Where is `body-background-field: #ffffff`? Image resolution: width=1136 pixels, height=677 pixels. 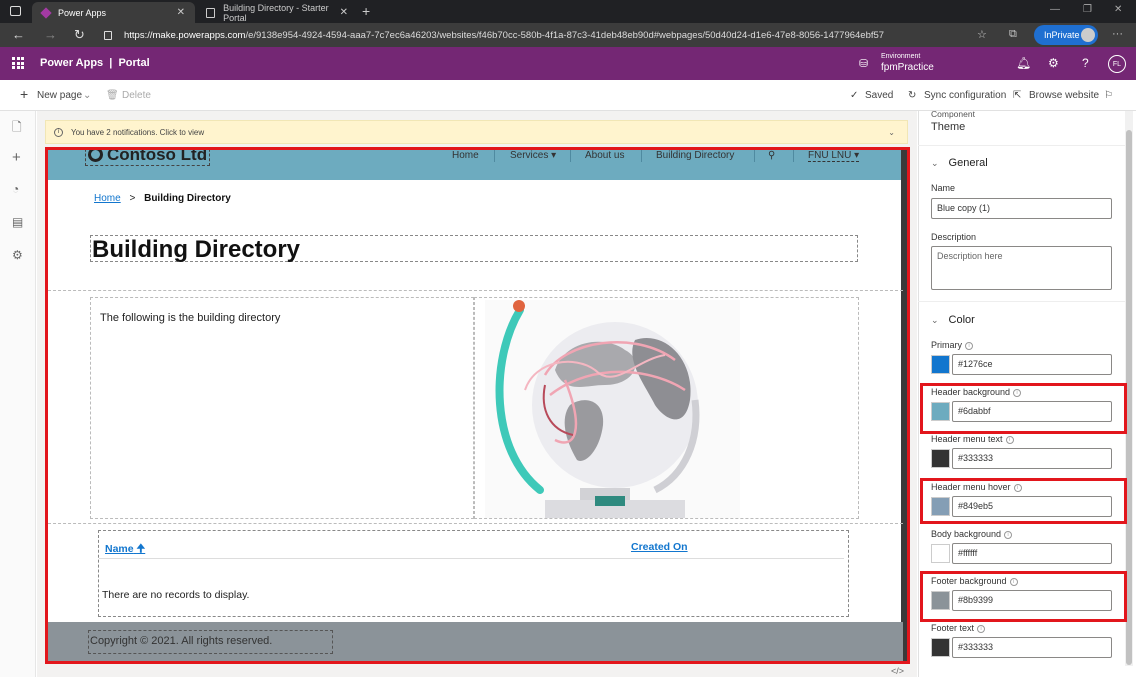 body-background-field: #ffffff is located at coordinates (1032, 553).